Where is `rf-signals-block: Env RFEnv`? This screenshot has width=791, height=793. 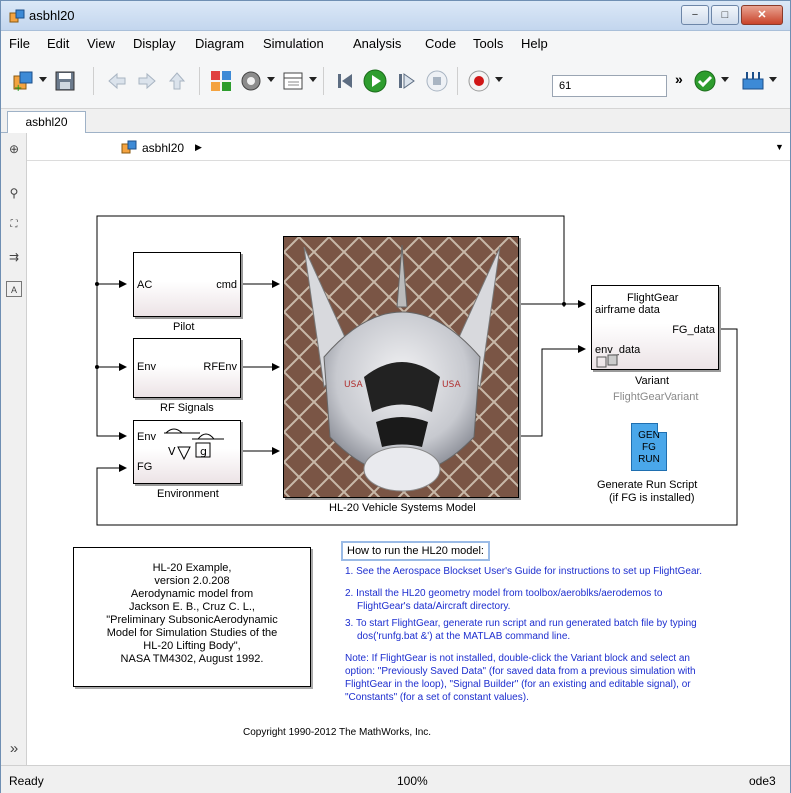 rf-signals-block: Env RFEnv is located at coordinates (187, 368).